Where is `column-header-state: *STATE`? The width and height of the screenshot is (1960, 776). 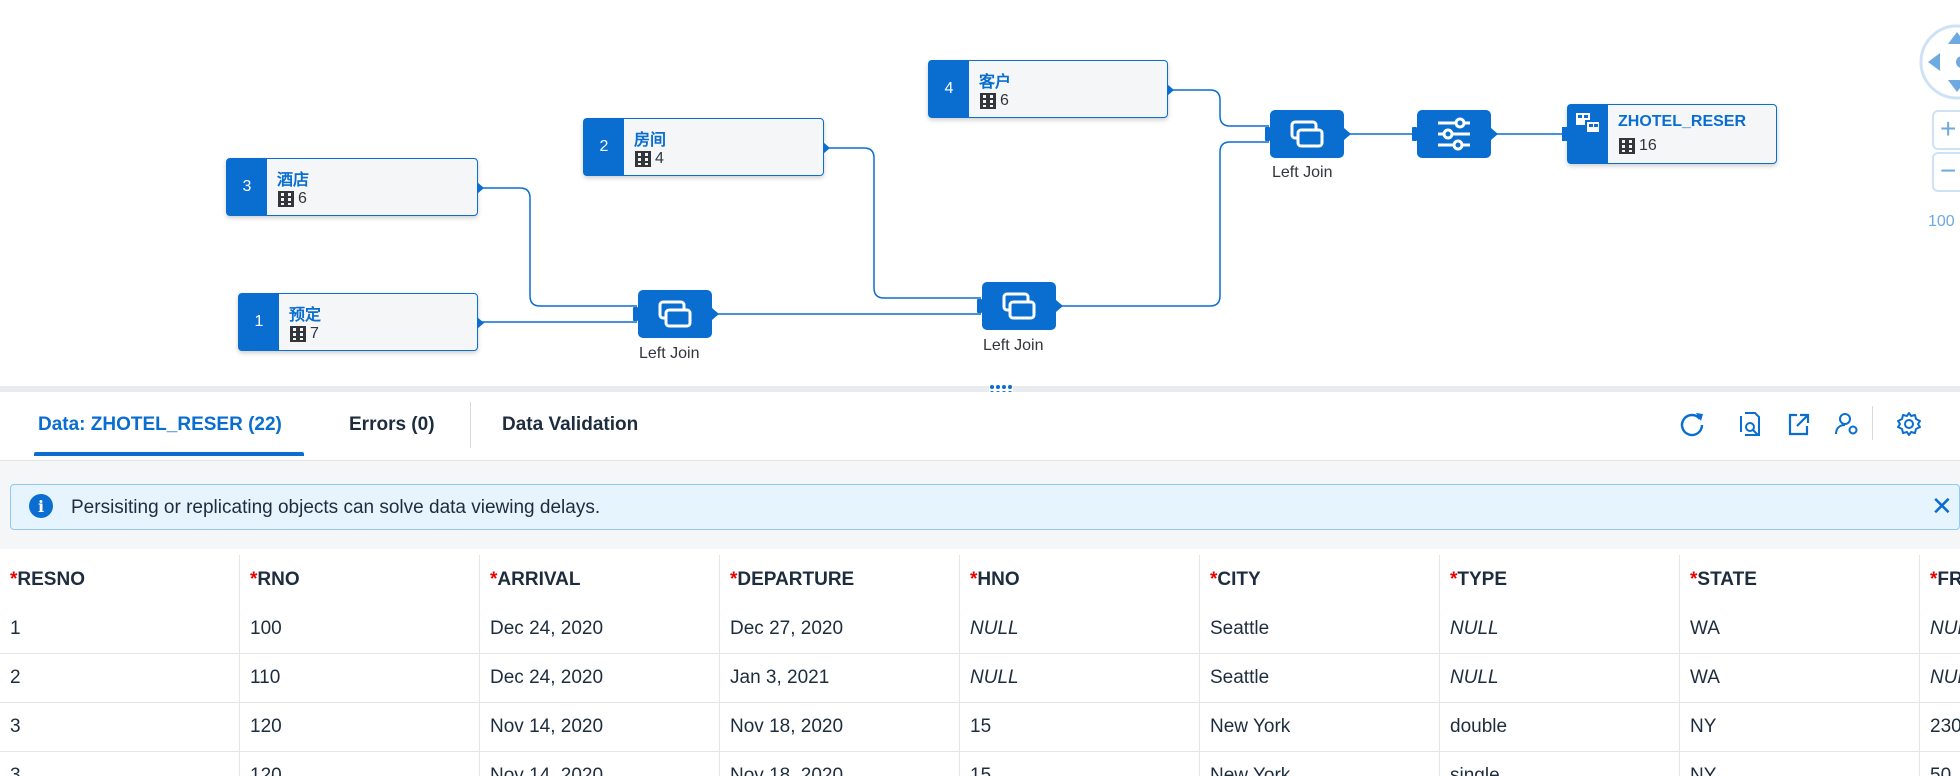
column-header-state: *STATE is located at coordinates (1800, 579).